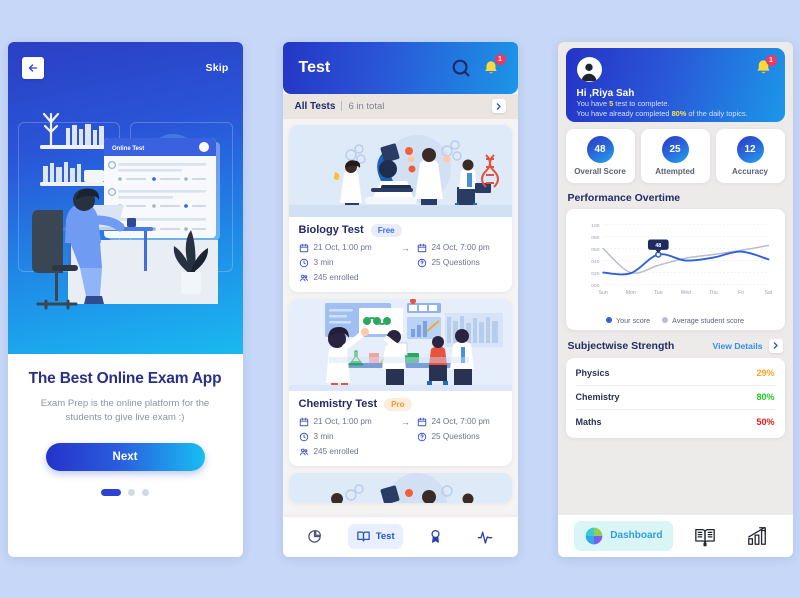  I want to click on notification-badge: 1, so click(500, 59).